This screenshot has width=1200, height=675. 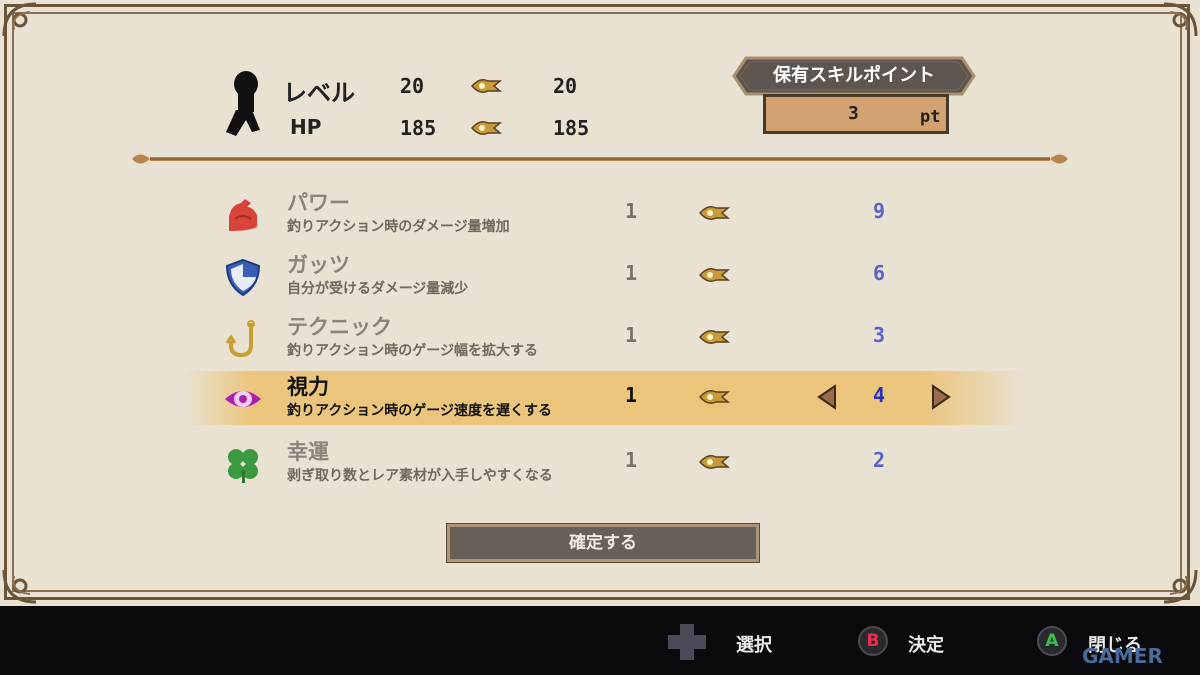 What do you see at coordinates (1122, 656) in the screenshot?
I see `watermark: GAMER` at bounding box center [1122, 656].